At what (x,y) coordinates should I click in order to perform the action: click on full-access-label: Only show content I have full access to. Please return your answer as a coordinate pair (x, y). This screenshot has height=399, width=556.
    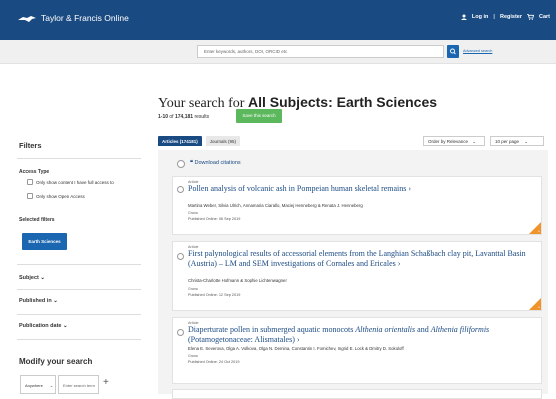
    Looking at the image, I should click on (75, 182).